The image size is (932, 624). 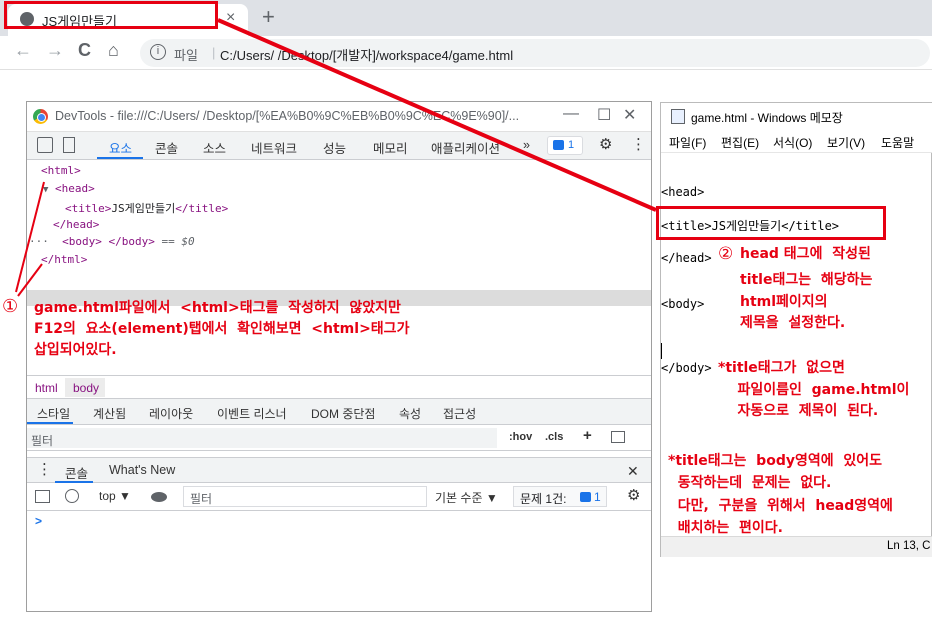 I want to click on annotation-marker-1: ①, so click(x=10, y=306).